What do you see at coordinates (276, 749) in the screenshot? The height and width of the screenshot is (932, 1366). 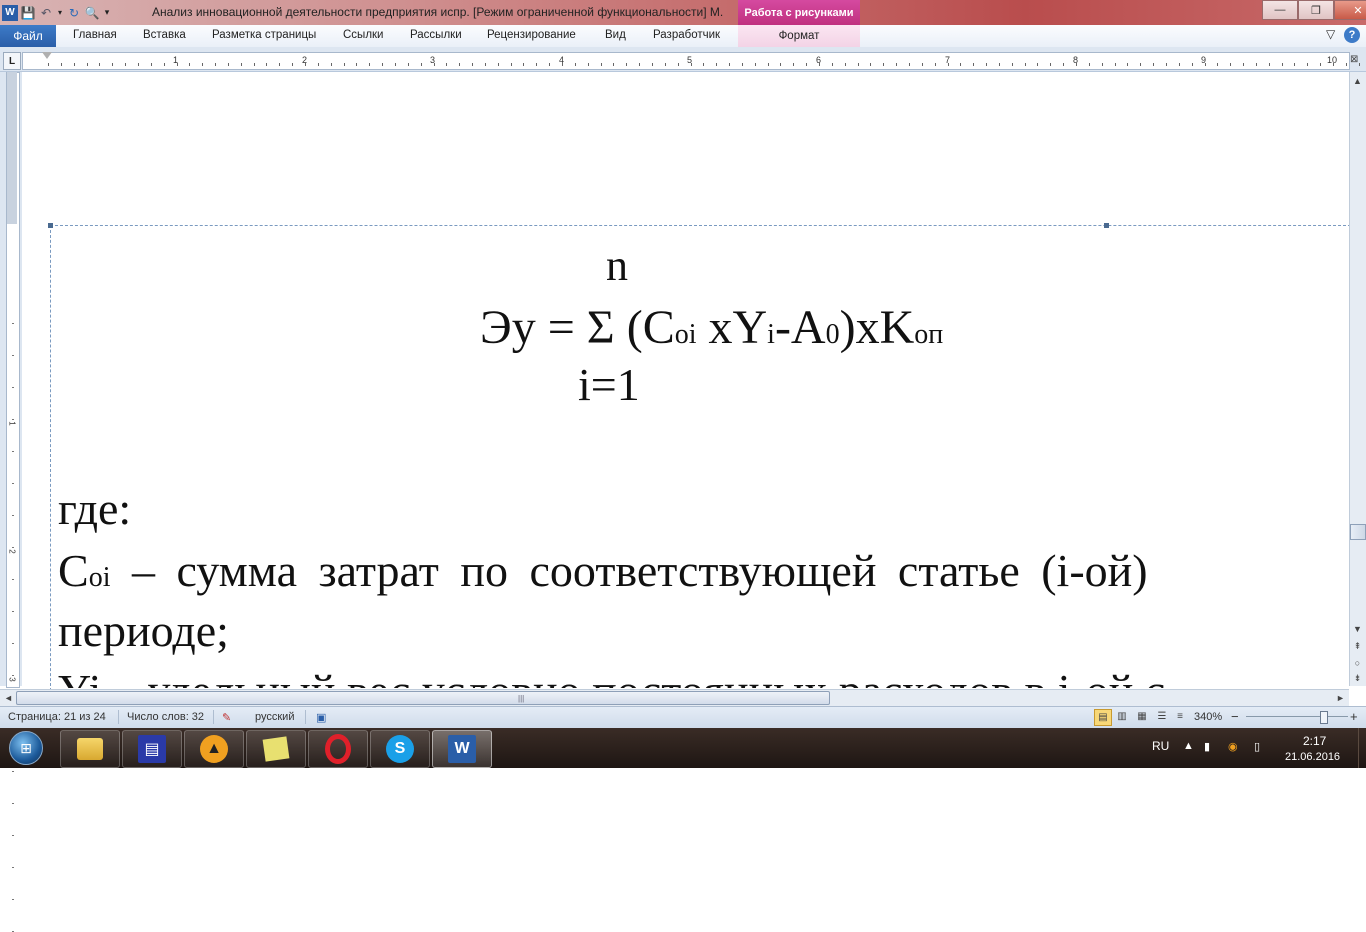 I see `taskbar-notes` at bounding box center [276, 749].